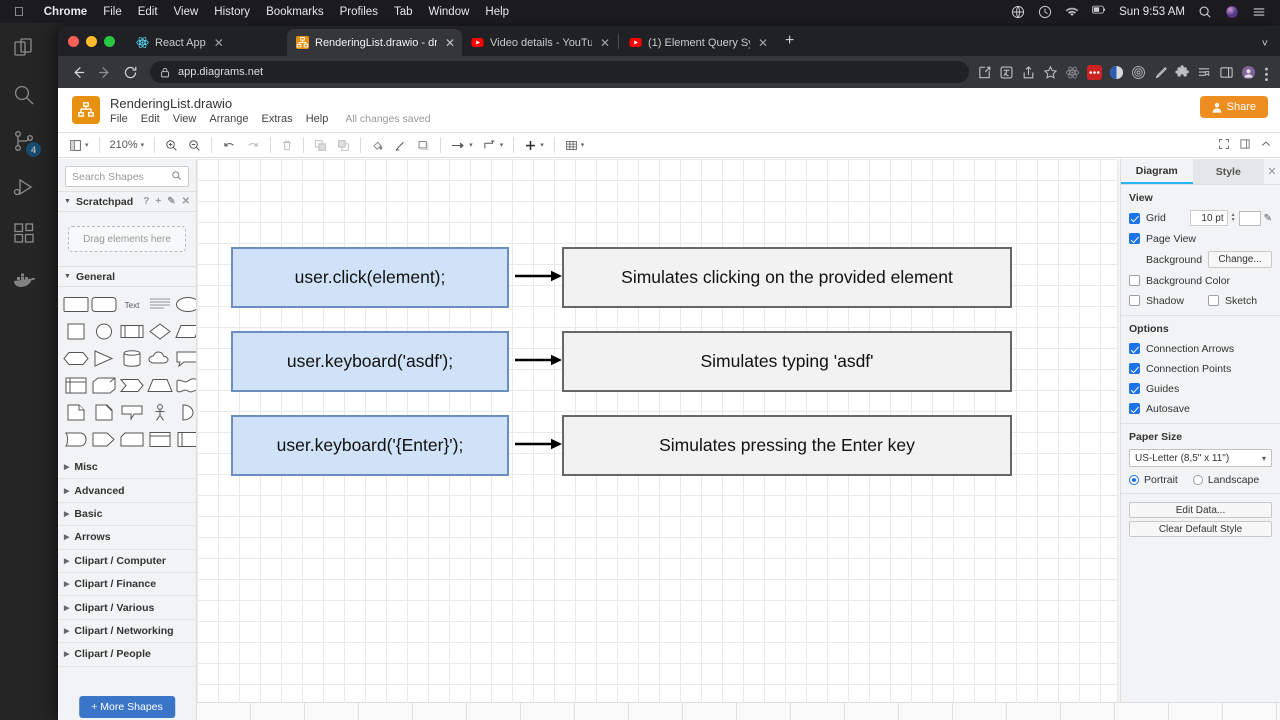  What do you see at coordinates (229, 145) in the screenshot?
I see `undo-icon` at bounding box center [229, 145].